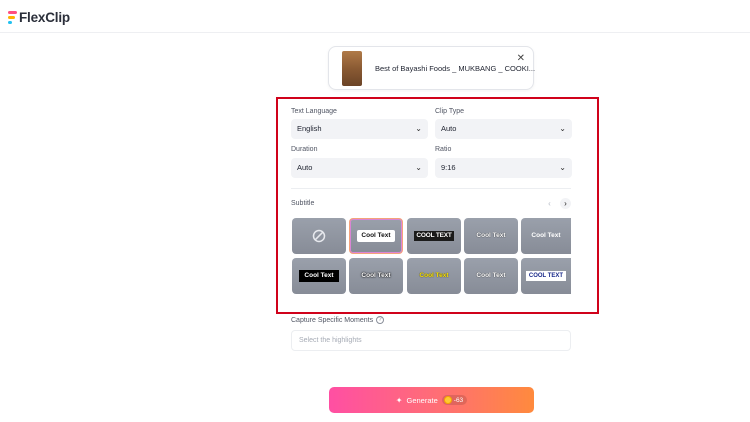  I want to click on generate-button: ✦ Generate -63, so click(431, 400).